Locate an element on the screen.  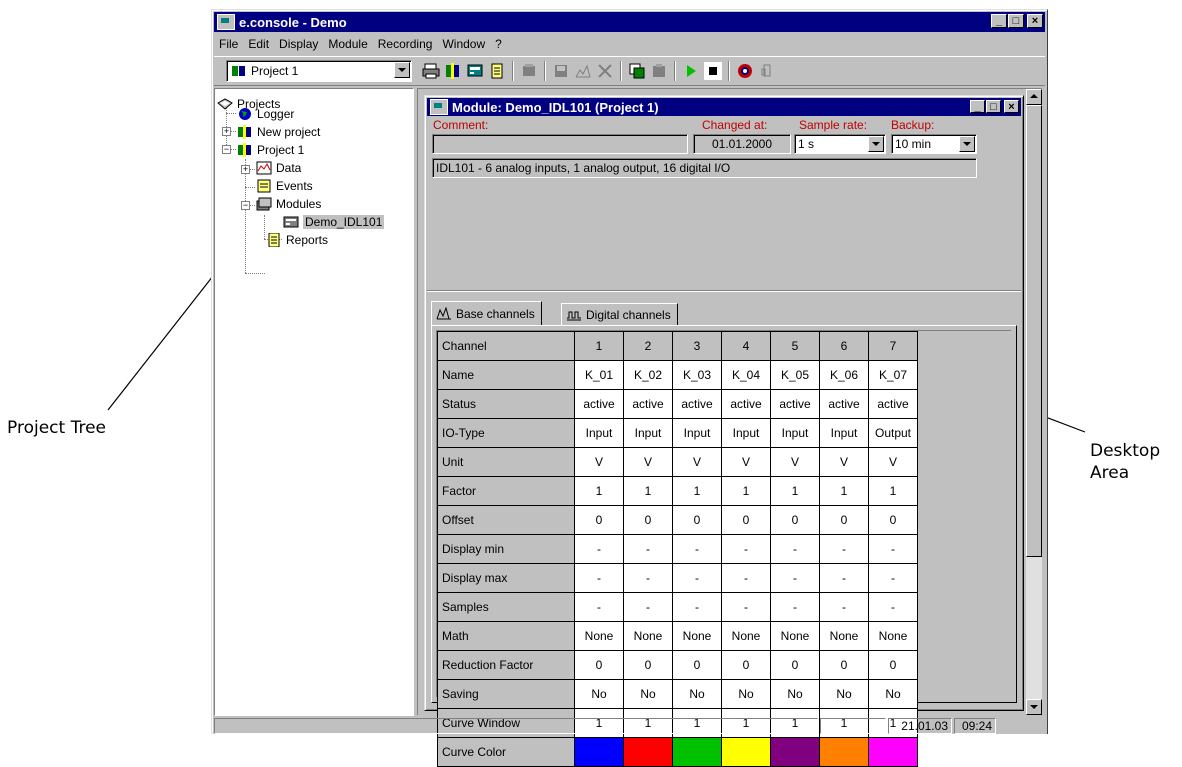
expand-new-project: + is located at coordinates (226, 131).